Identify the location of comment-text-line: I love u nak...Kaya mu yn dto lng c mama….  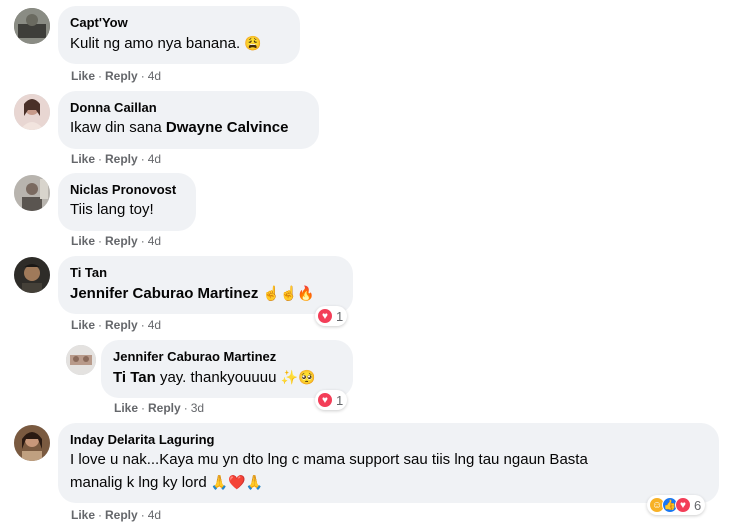
(329, 459).